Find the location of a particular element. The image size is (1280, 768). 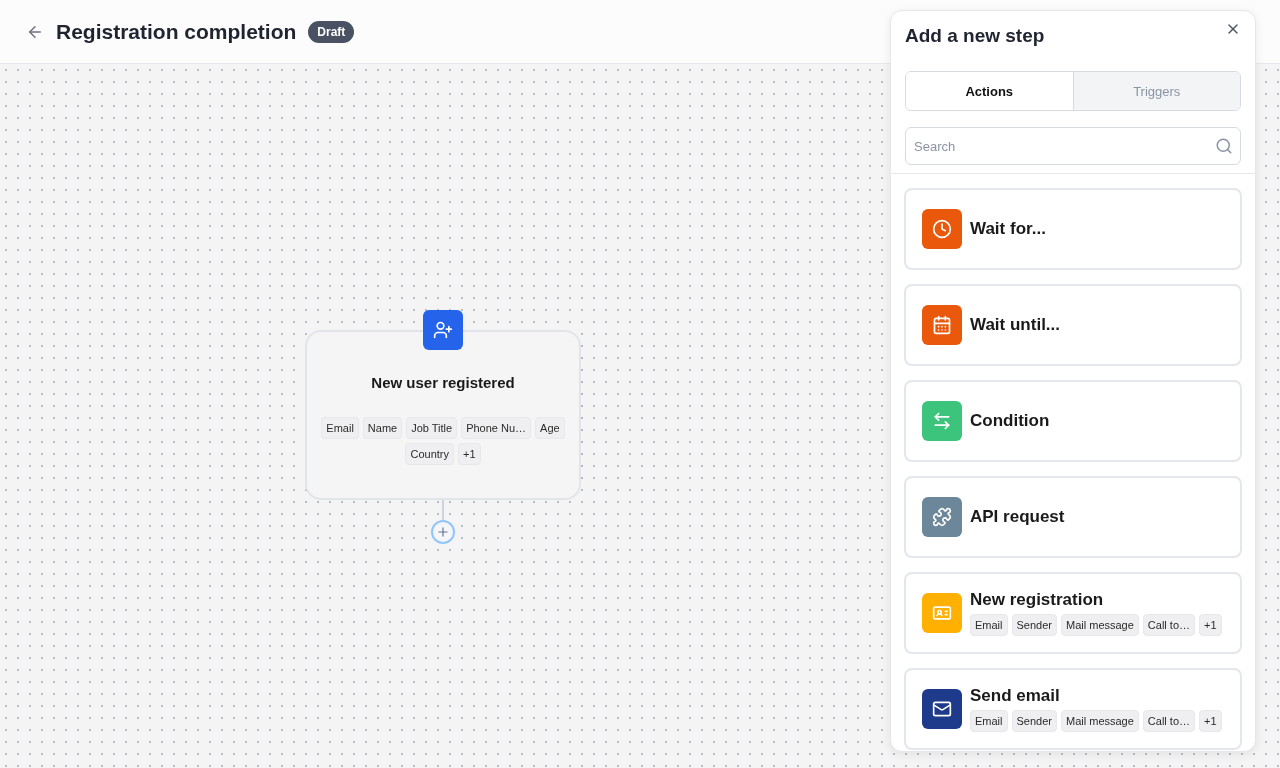

step-label: Condition is located at coordinates (1010, 421).